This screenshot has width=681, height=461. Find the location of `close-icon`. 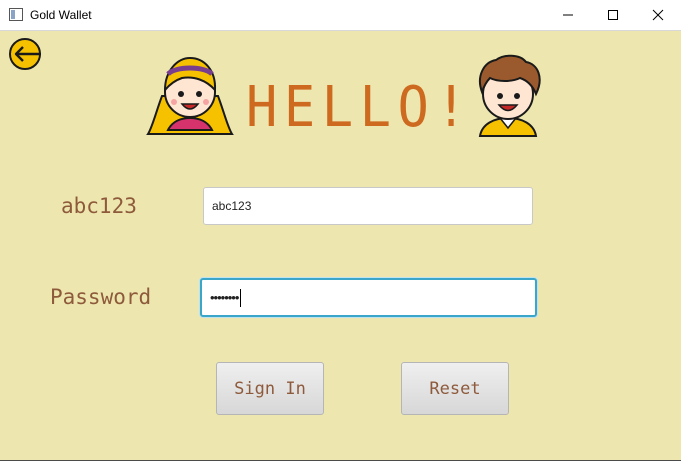

close-icon is located at coordinates (658, 15).